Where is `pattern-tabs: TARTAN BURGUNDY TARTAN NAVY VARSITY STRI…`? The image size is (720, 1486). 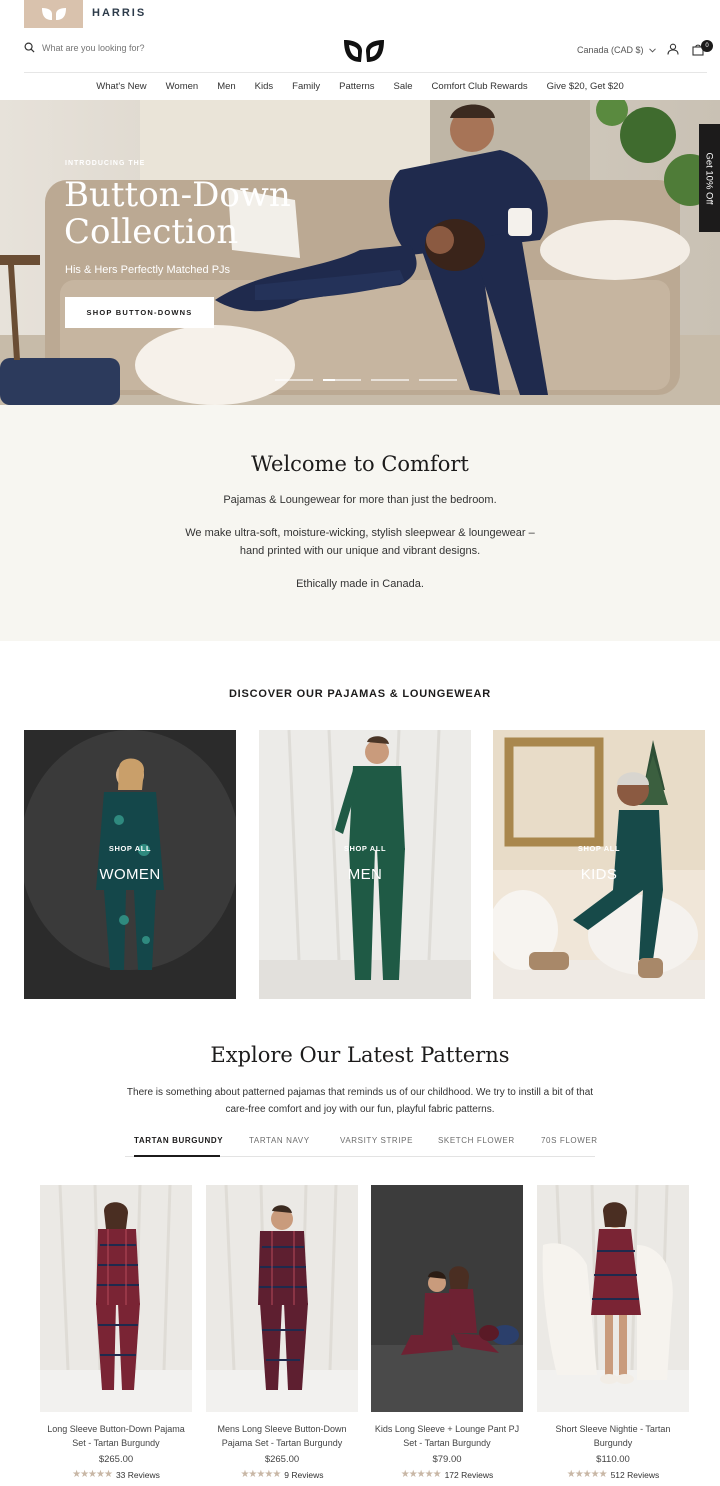
pattern-tabs: TARTAN BURGUNDY TARTAN NAVY VARSITY STRI… is located at coordinates (361, 1144).